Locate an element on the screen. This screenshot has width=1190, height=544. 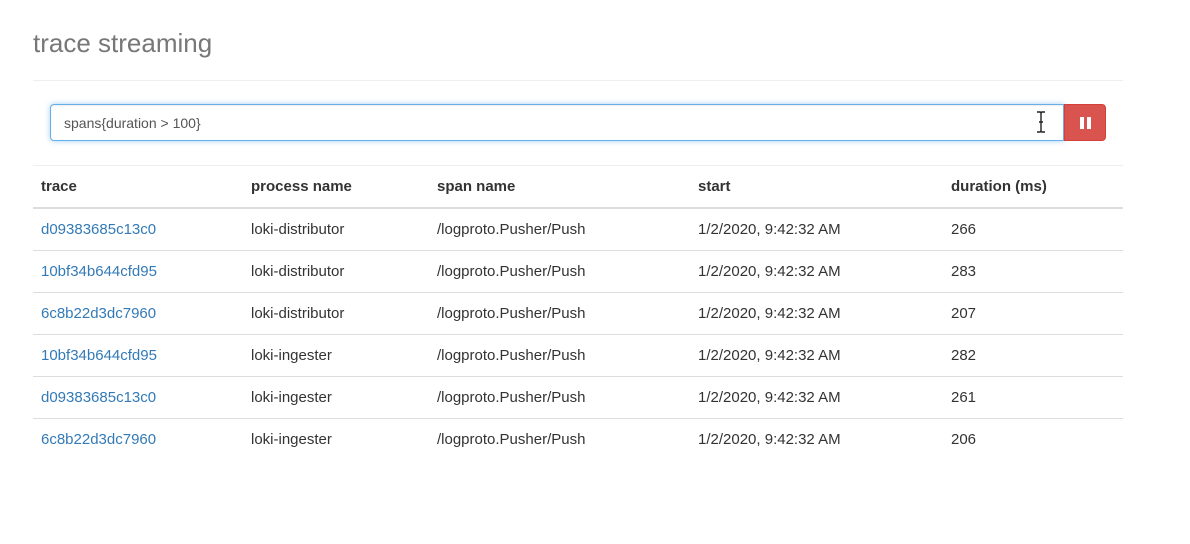
column-header-start: start is located at coordinates (816, 187).